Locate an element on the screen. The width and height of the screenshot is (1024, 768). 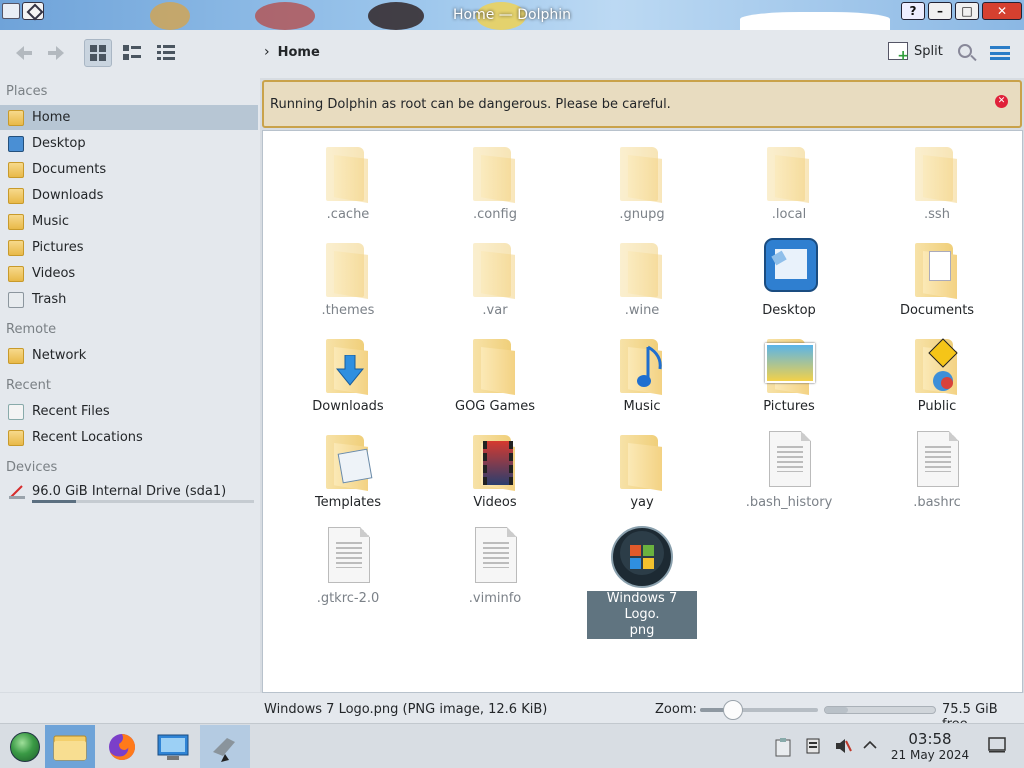
sidebar-item-recent-locations: Recent Locations is located at coordinates (129, 437).